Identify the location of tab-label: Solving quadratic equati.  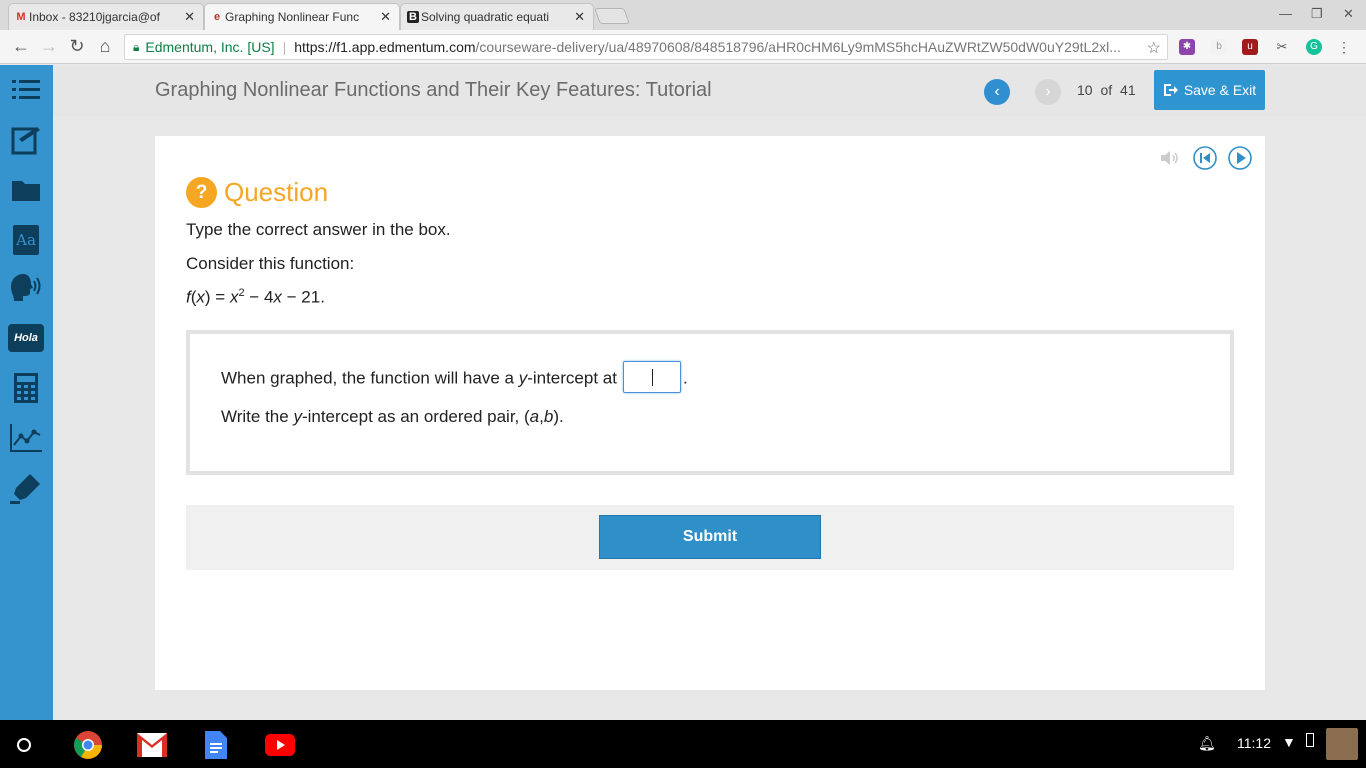
(485, 17).